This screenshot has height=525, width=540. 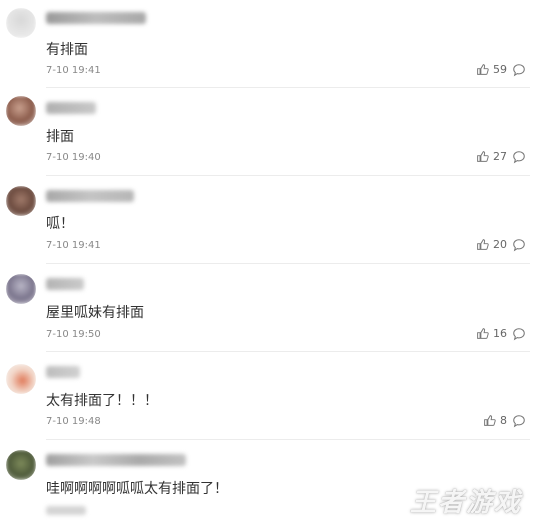 I want to click on like-count: 27, so click(x=500, y=156).